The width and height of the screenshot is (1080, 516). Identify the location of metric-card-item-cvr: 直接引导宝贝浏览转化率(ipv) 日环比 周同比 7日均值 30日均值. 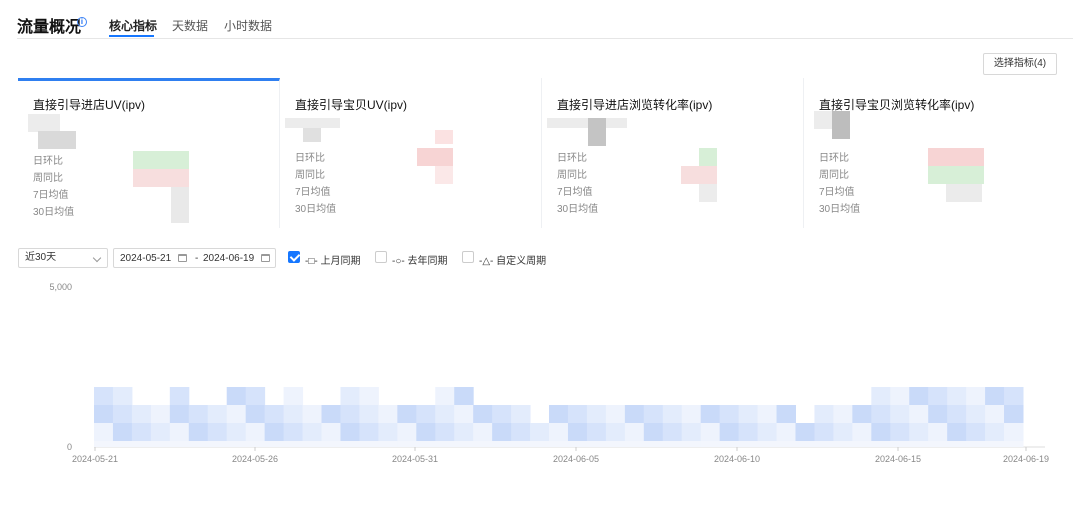
(935, 153).